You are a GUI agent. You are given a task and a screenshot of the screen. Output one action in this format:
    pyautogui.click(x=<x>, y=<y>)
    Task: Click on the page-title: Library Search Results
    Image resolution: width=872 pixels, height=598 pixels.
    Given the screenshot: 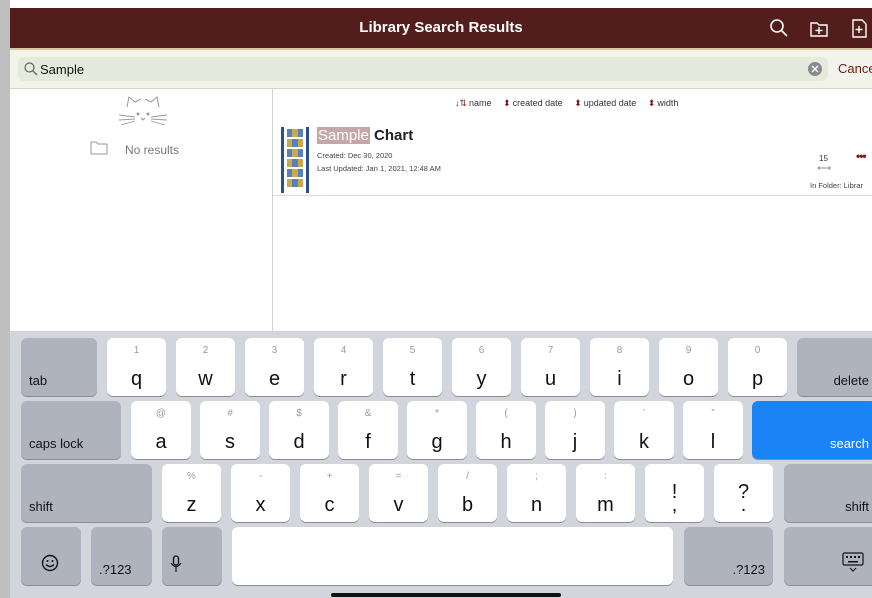 What is the action you would take?
    pyautogui.click(x=441, y=27)
    